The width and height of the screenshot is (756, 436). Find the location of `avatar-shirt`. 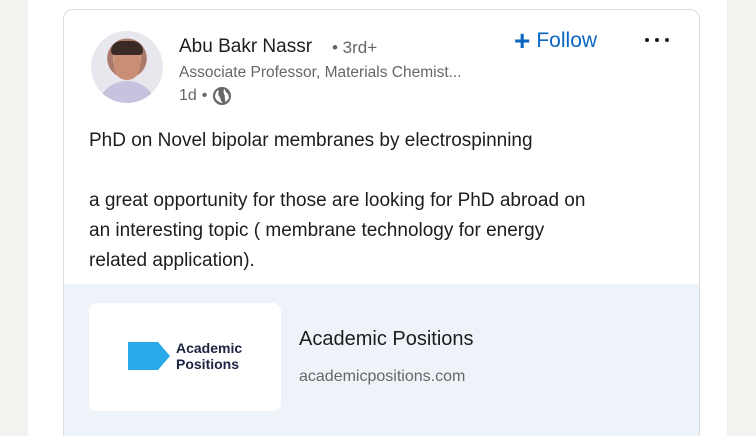

avatar-shirt is located at coordinates (127, 92).